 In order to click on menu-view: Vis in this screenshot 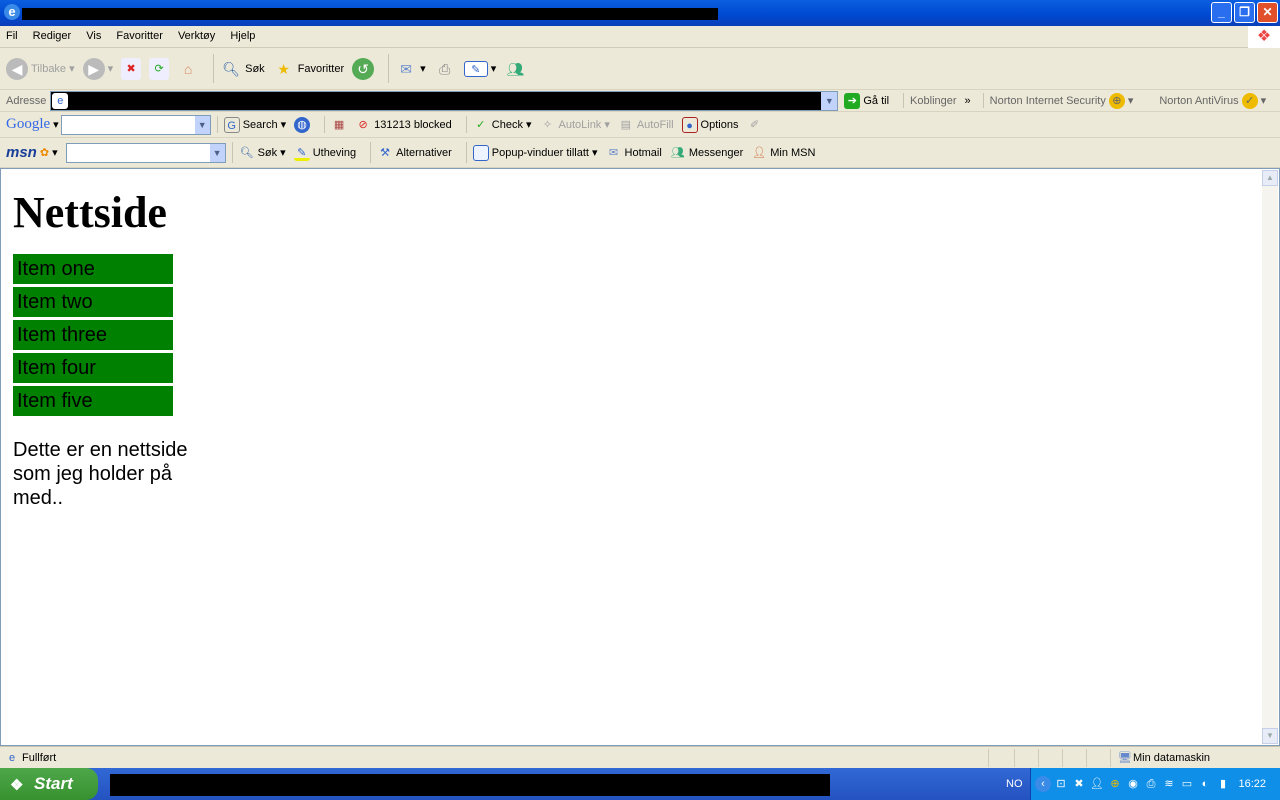, I will do `click(93, 34)`.